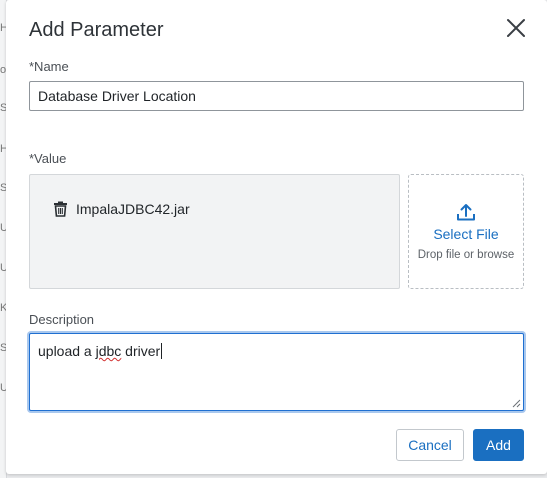 The image size is (547, 478). I want to click on drop-hint: Drop file or browse, so click(466, 255).